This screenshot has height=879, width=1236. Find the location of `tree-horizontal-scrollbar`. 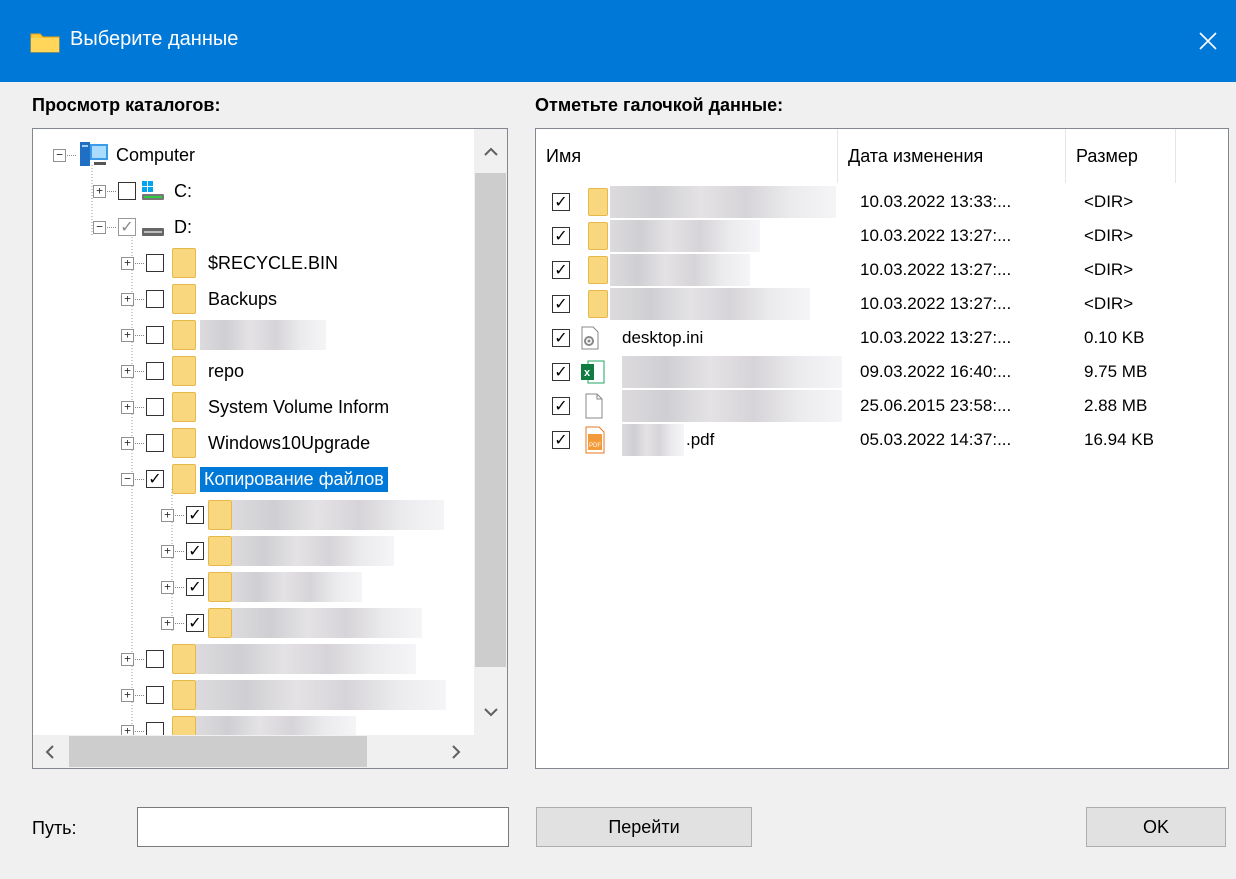

tree-horizontal-scrollbar is located at coordinates (270, 751).